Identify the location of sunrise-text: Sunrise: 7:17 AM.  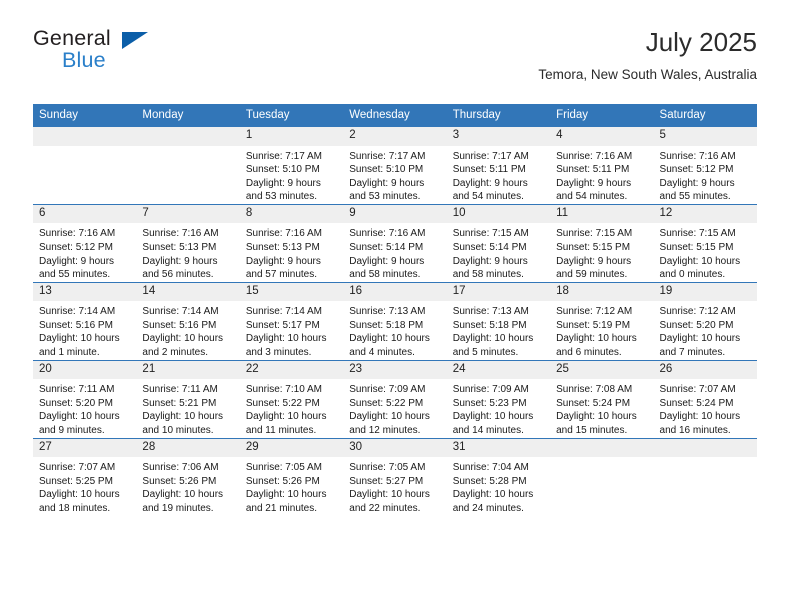
(387, 156).